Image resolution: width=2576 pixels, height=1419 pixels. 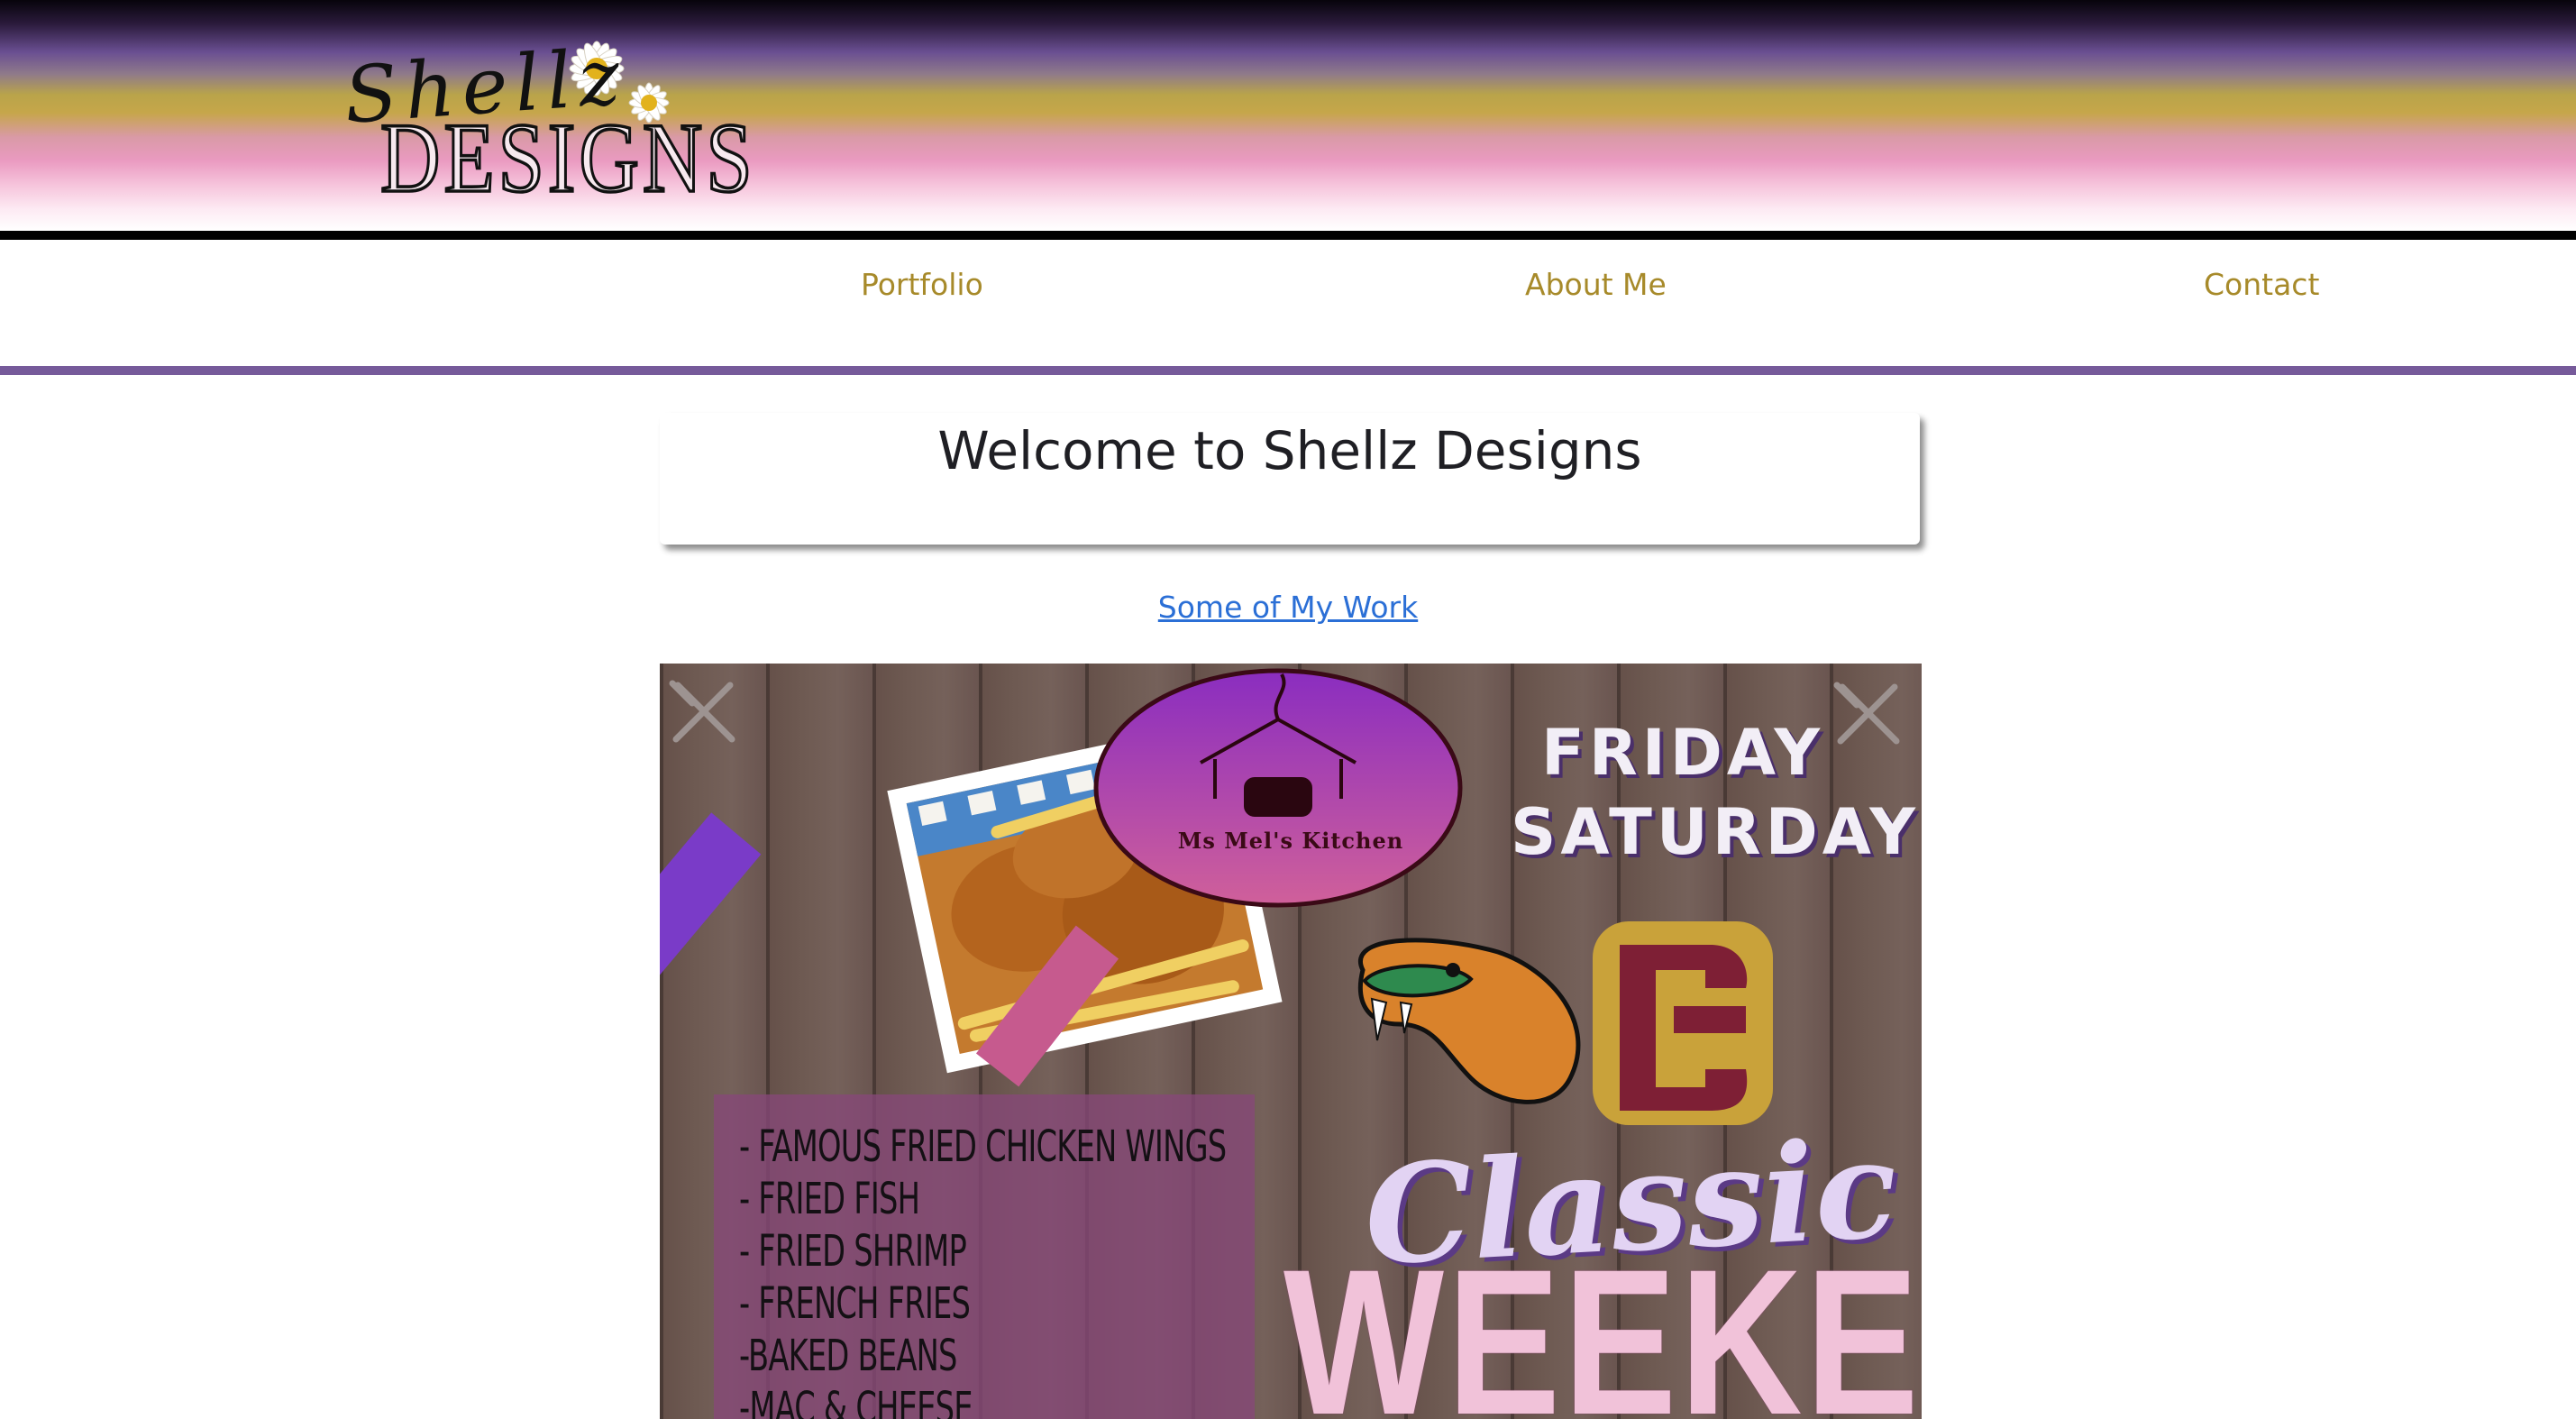 What do you see at coordinates (1290, 841) in the screenshot?
I see `kitchen-name: Ms Mel's Kitchen` at bounding box center [1290, 841].